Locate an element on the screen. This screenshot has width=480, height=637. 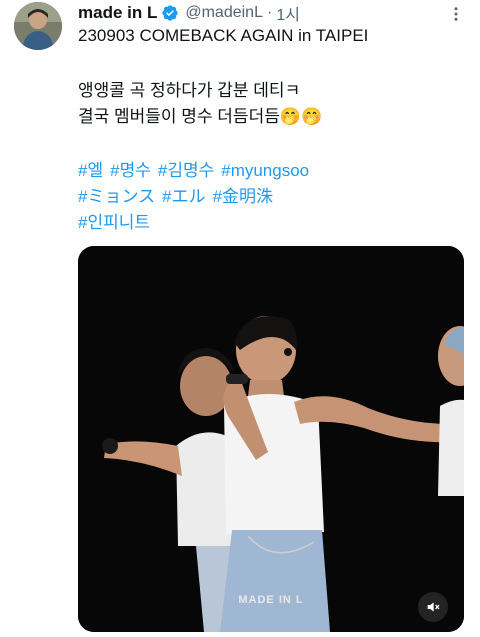
video-watermark: MADE IN L is located at coordinates (271, 600).